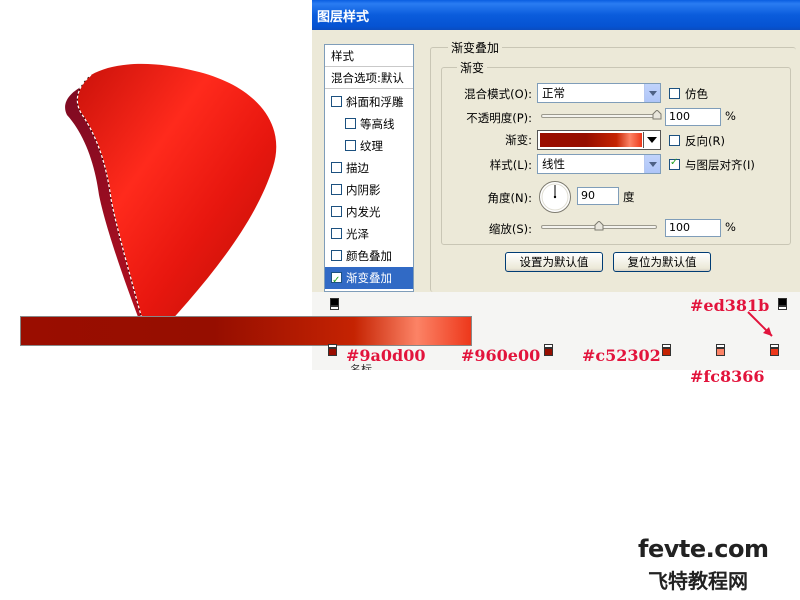 Image resolution: width=800 pixels, height=600 pixels. I want to click on scale-unit: %, so click(730, 227).